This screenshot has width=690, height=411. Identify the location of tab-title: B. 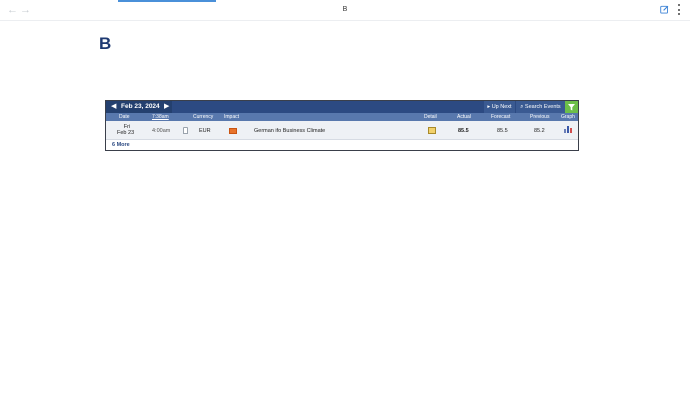
(345, 9).